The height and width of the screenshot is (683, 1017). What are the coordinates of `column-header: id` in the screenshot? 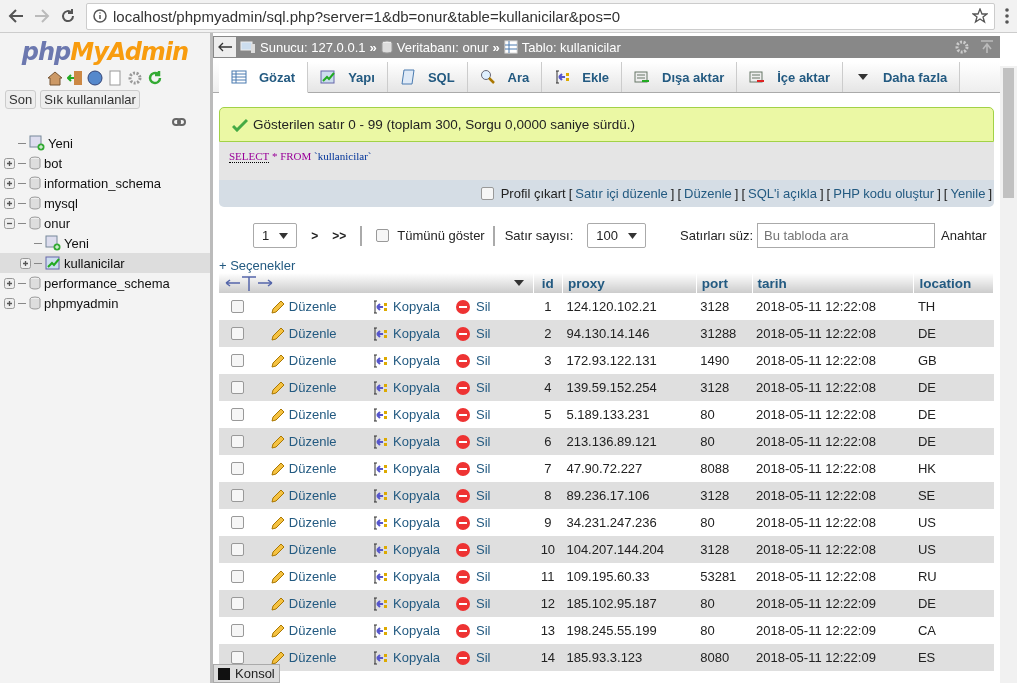 It's located at (548, 283).